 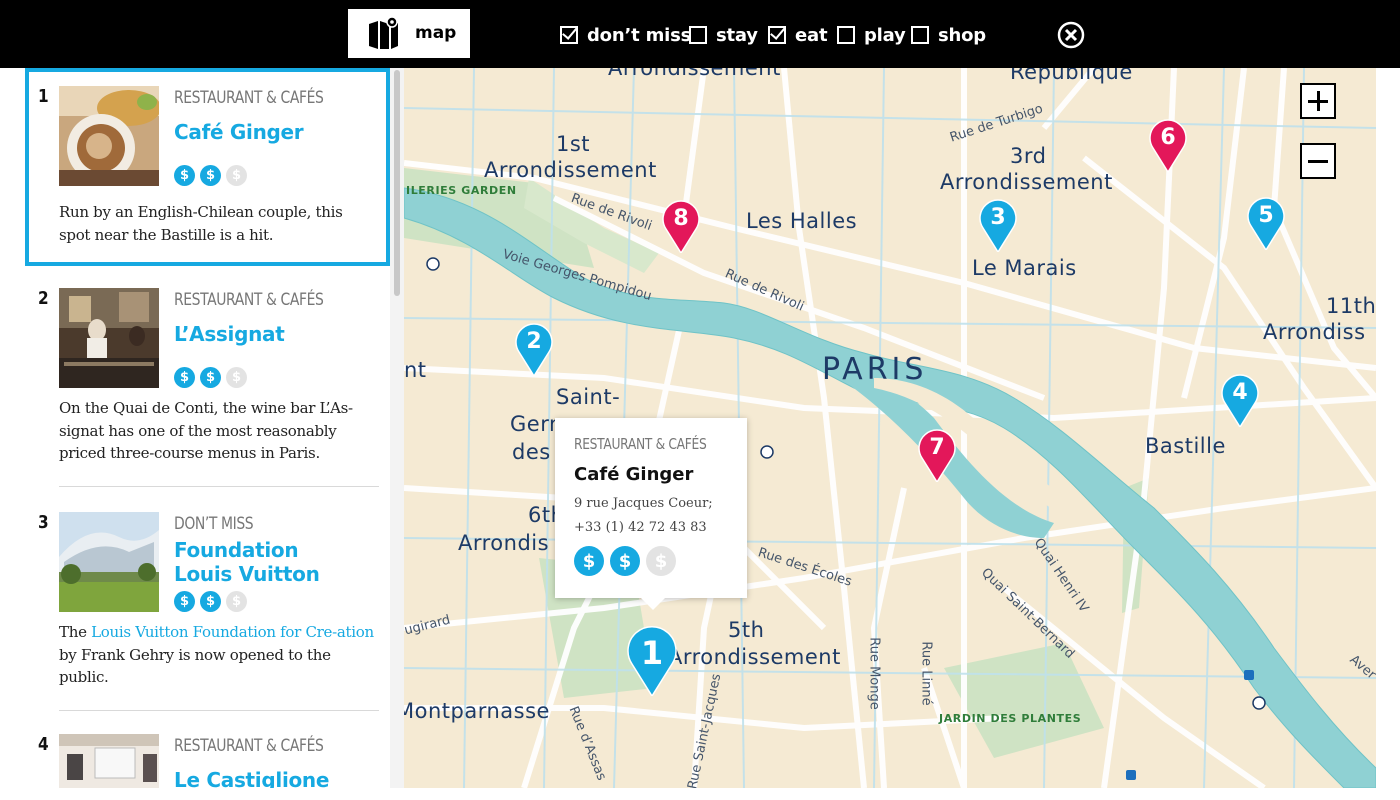 I want to click on list-item-title-line: Louis Vuitton, so click(x=247, y=574).